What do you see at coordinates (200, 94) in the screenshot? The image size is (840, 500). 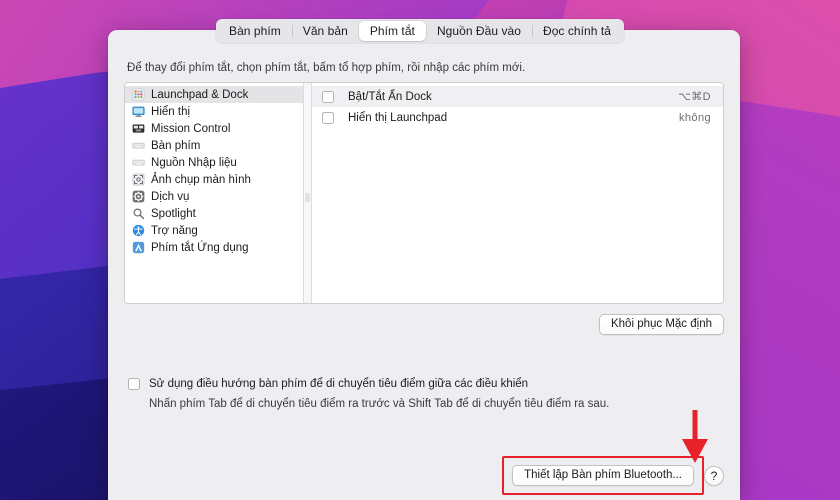 I see `category-label: Launchpad & Dock` at bounding box center [200, 94].